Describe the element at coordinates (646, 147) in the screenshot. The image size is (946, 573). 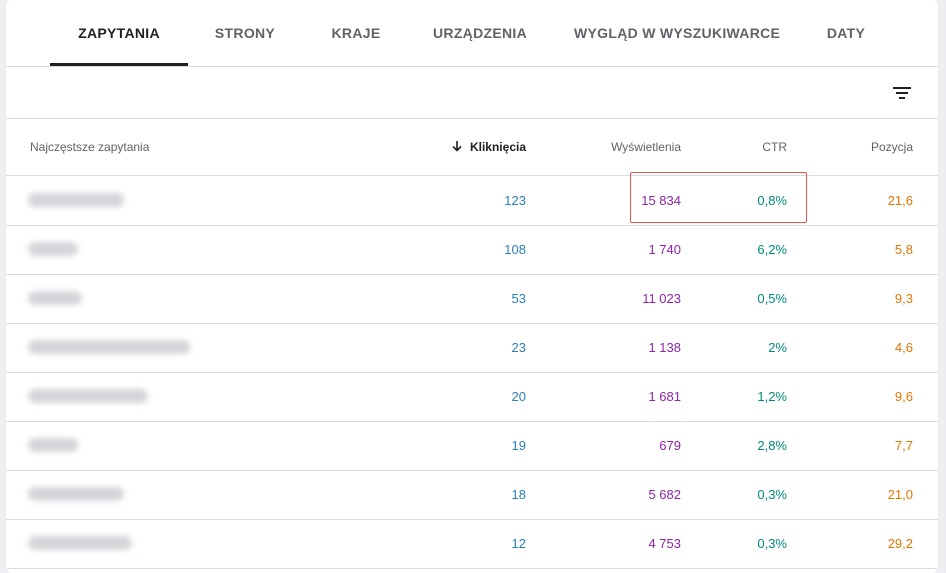
I see `column-header-impressions: Wyświetlenia` at that location.